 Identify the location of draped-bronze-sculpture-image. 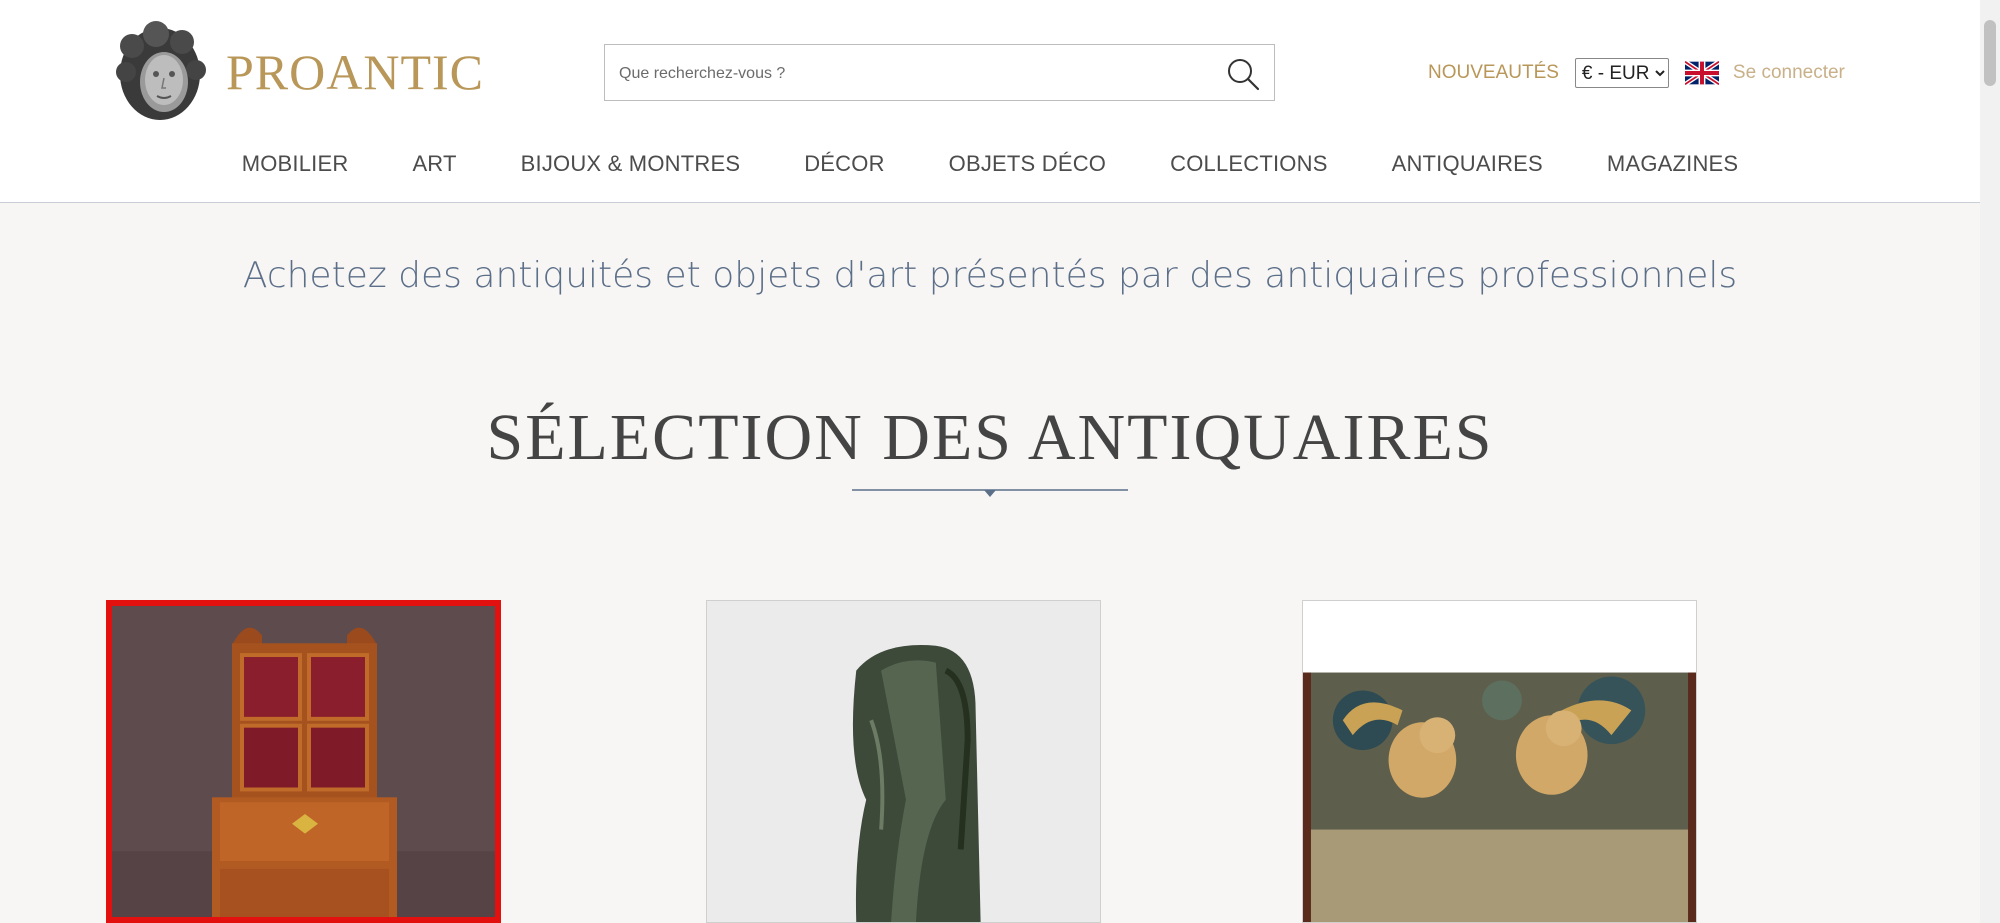
(903, 761).